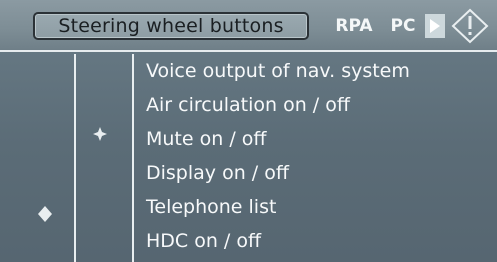 The width and height of the screenshot is (497, 262). What do you see at coordinates (100, 134) in the screenshot?
I see `selection-marker-icon` at bounding box center [100, 134].